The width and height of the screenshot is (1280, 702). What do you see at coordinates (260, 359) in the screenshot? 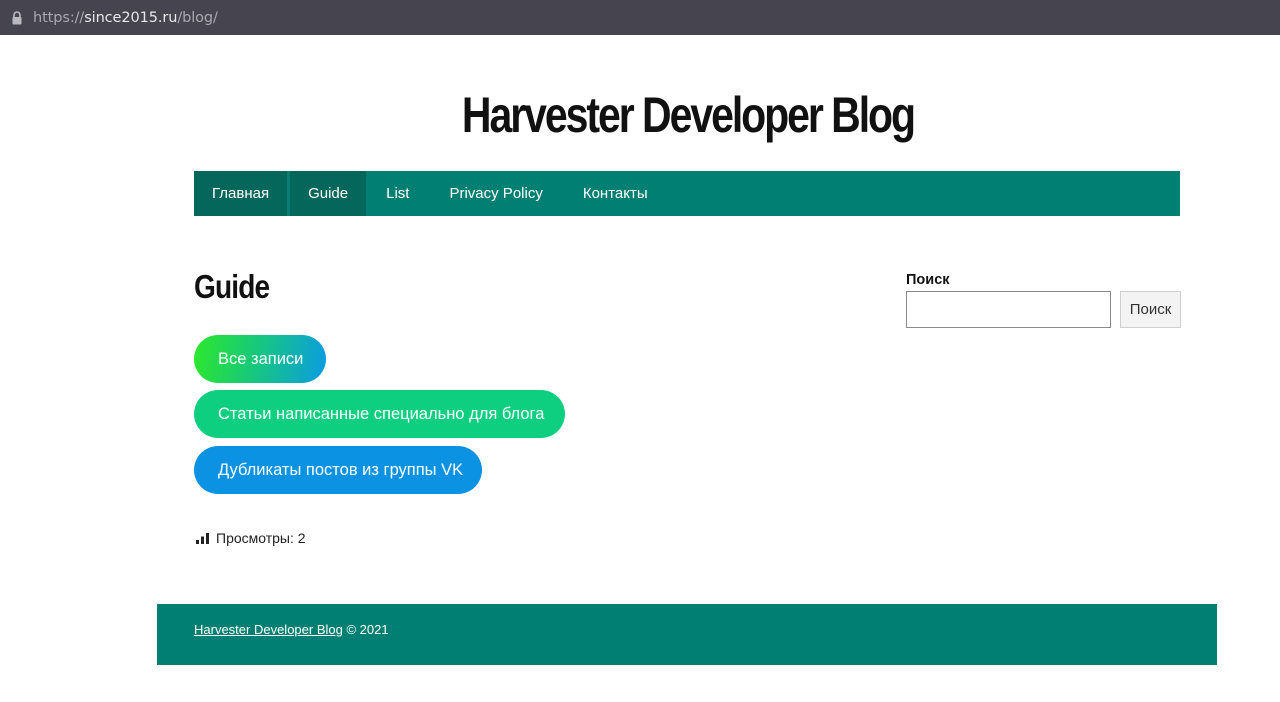
I see `category-all-posts-button: Все записи` at bounding box center [260, 359].